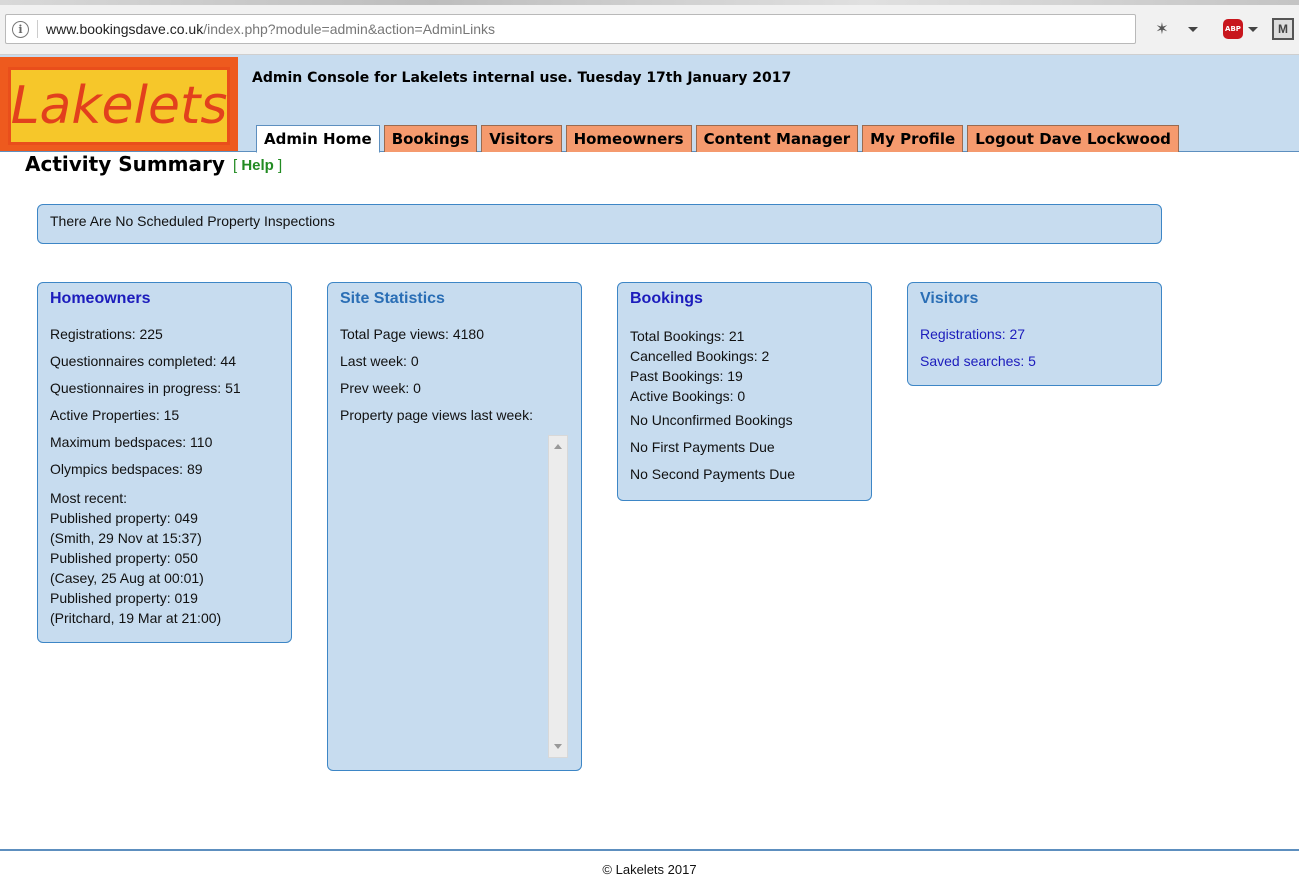 Image resolution: width=1299 pixels, height=882 pixels. I want to click on most-recent-label: Most recent:, so click(89, 498).